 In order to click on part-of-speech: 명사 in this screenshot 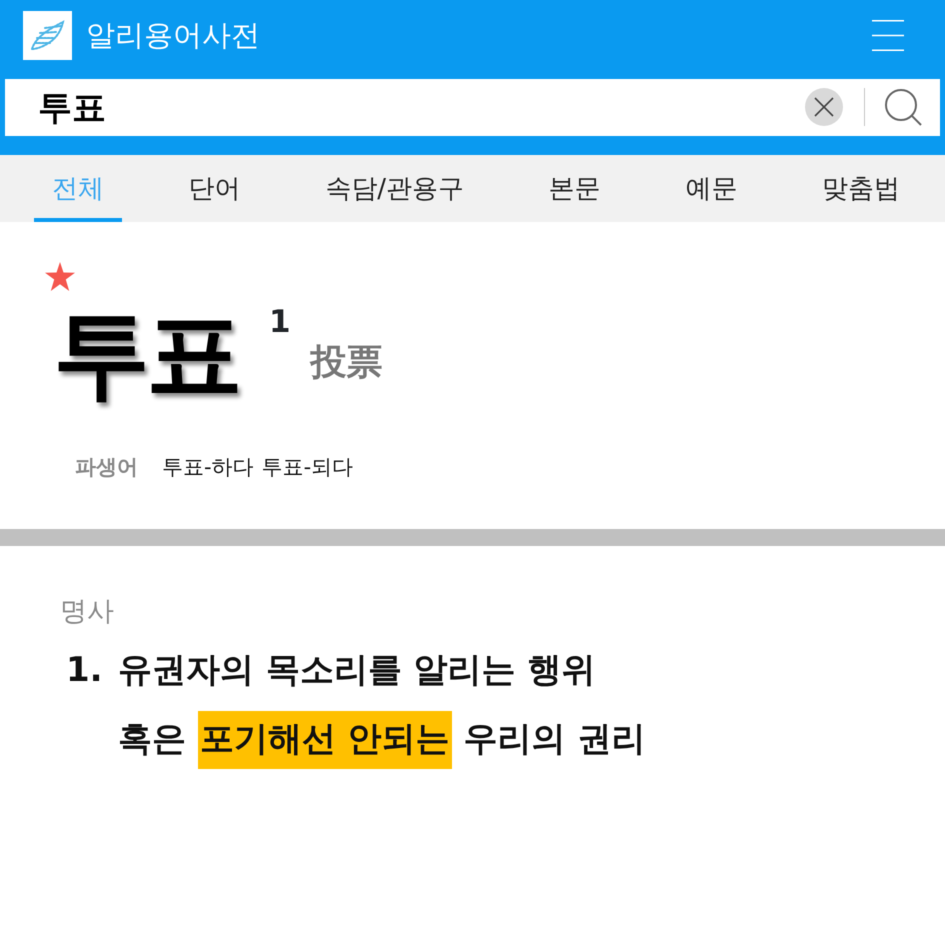, I will do `click(87, 612)`.